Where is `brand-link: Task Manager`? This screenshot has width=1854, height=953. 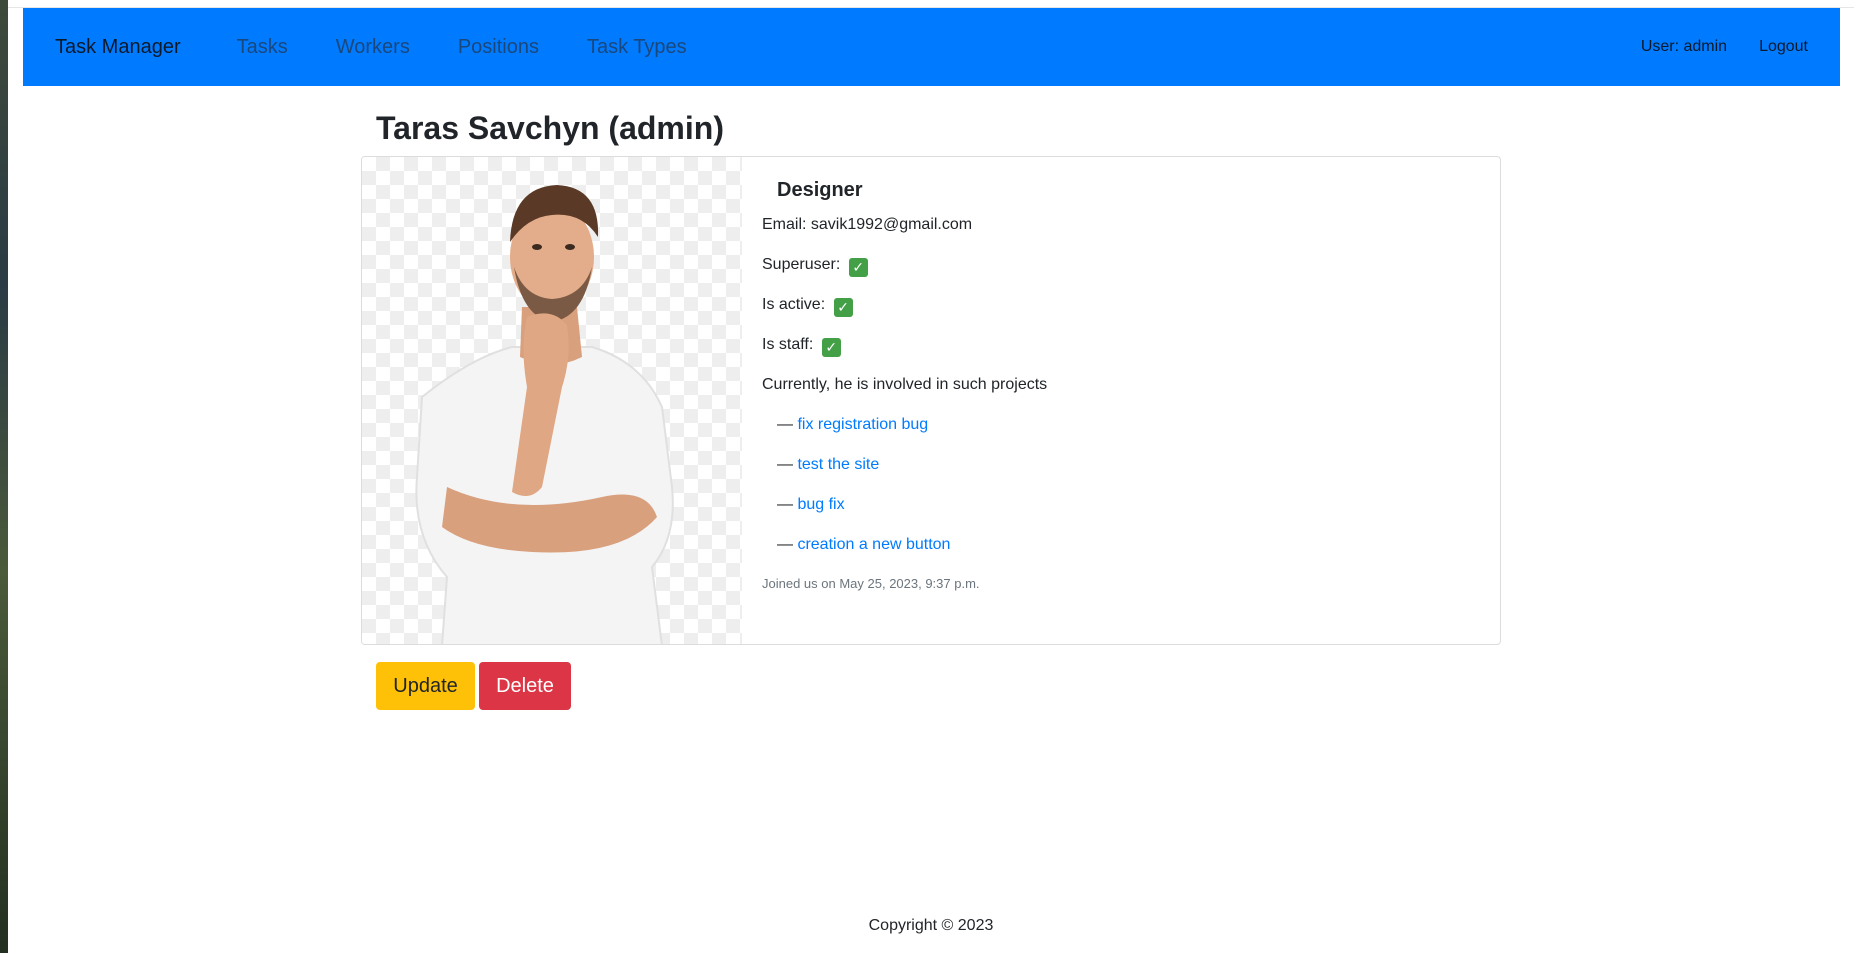
brand-link: Task Manager is located at coordinates (118, 47).